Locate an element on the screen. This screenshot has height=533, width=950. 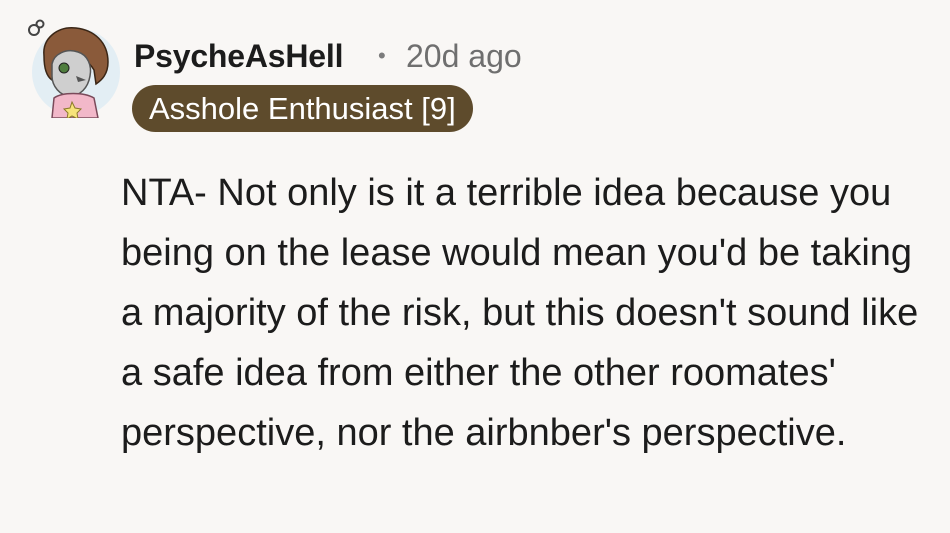
timestamp: 20d ago is located at coordinates (464, 56).